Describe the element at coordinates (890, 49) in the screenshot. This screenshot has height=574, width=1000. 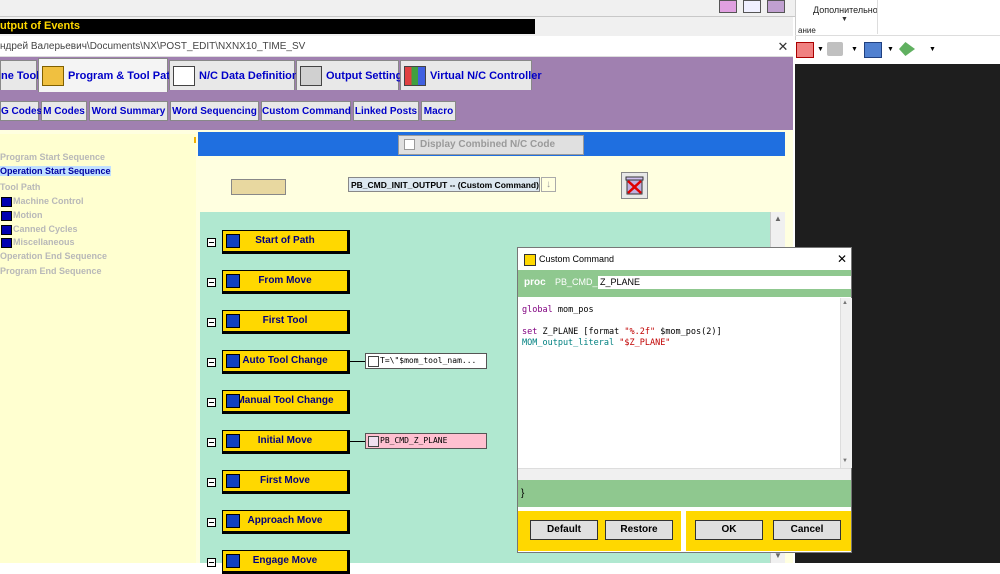
I see `dropdown-arrow-icon-3: ▼` at that location.